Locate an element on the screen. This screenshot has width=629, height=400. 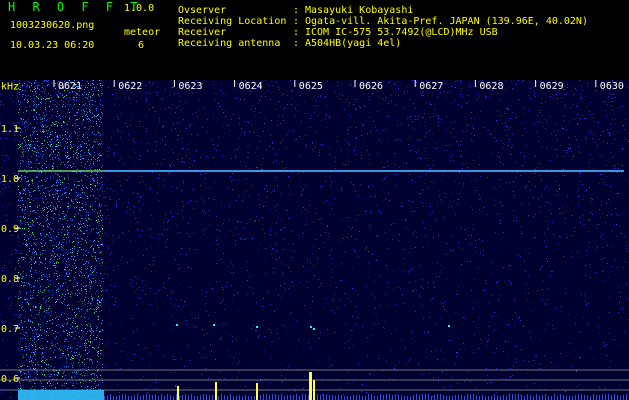
info-row-antenna: Receiving antenna : A504HB(yagi 4el) is located at coordinates (289, 43).